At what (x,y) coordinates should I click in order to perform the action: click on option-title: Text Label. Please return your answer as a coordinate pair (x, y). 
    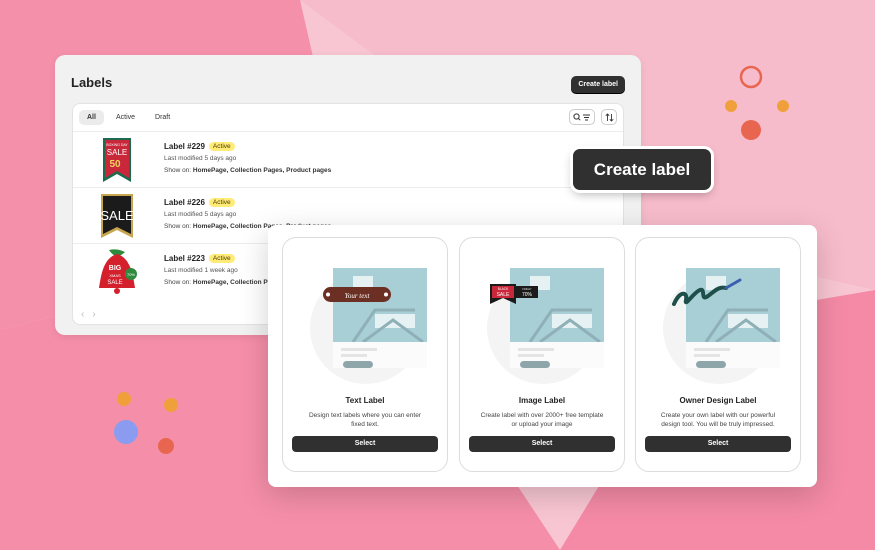
    Looking at the image, I should click on (365, 400).